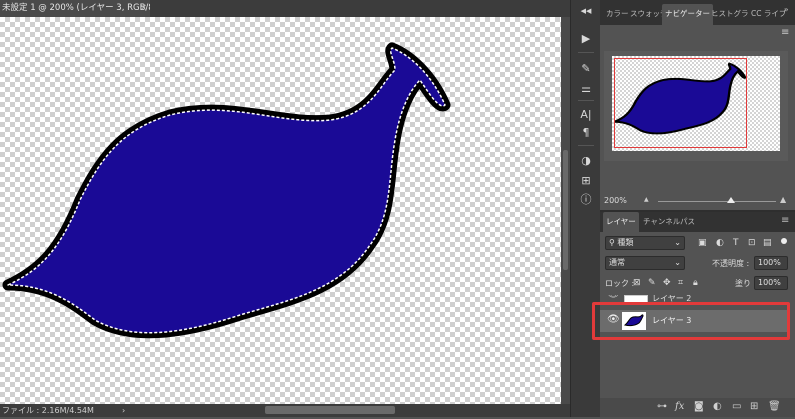 This screenshot has width=795, height=419. I want to click on tab-strip, so click(360, 8).